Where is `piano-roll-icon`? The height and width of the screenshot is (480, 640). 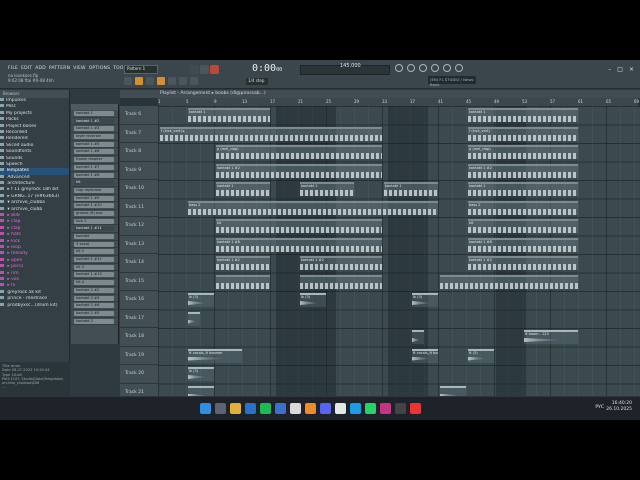
piano-roll-icon is located at coordinates (423, 68).